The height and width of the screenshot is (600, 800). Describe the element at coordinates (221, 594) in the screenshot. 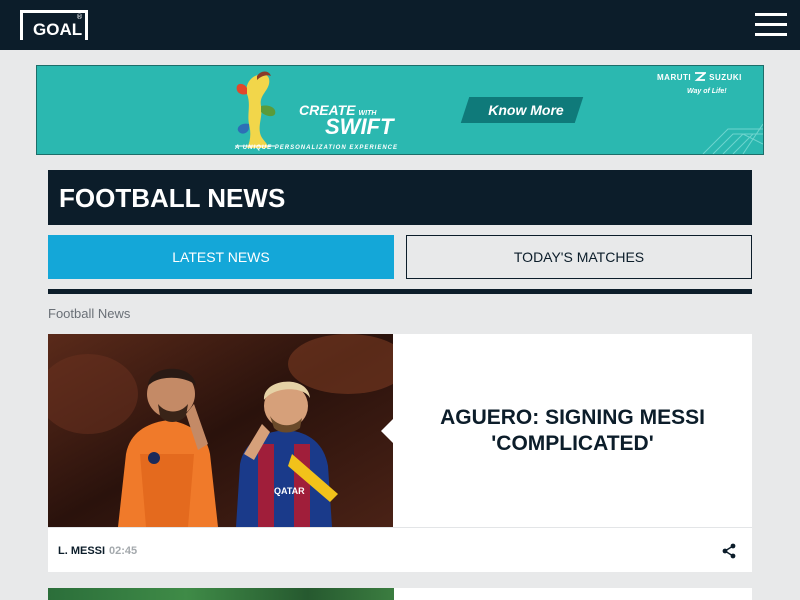

I see `article-photo-next` at that location.